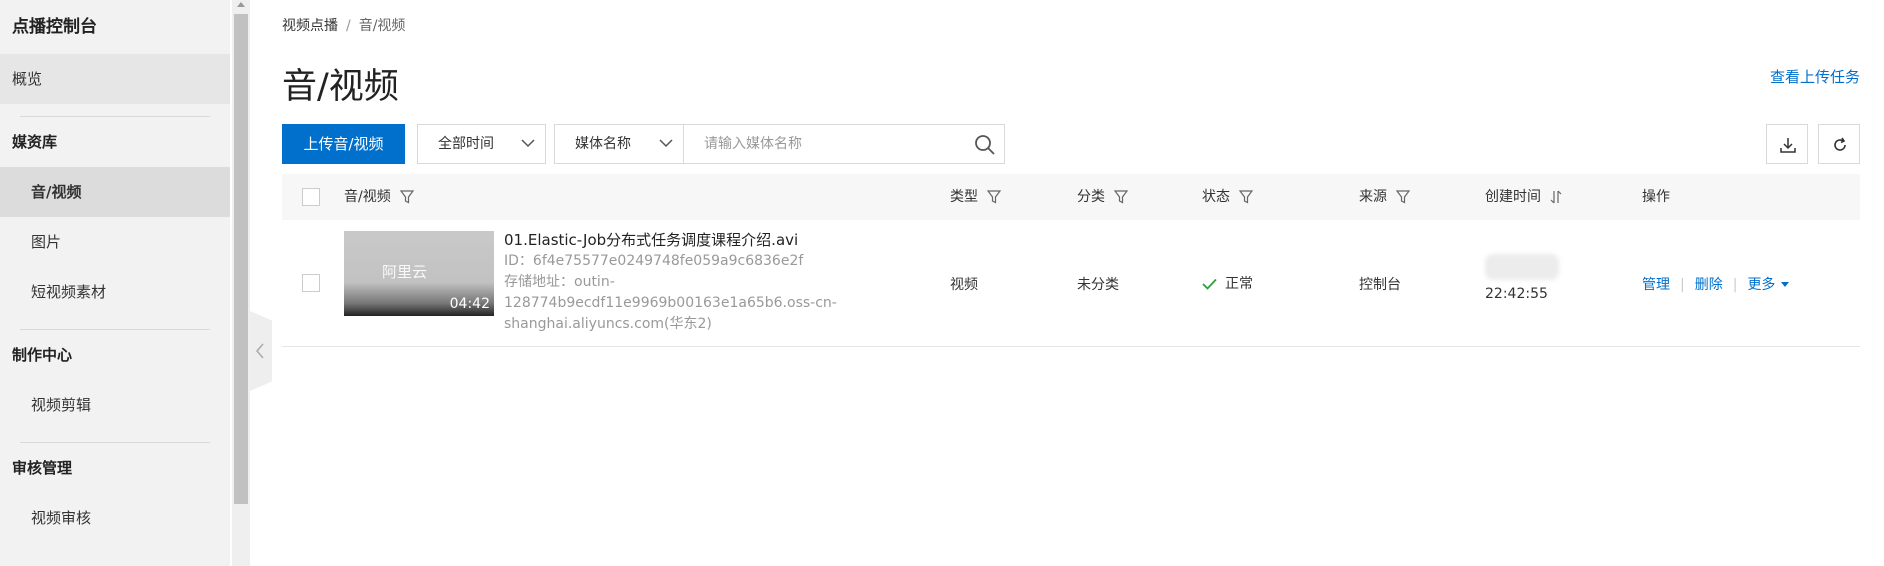 The width and height of the screenshot is (1884, 566). What do you see at coordinates (115, 292) in the screenshot?
I see `sidebar-item-short-video-material: 短视频素材` at bounding box center [115, 292].